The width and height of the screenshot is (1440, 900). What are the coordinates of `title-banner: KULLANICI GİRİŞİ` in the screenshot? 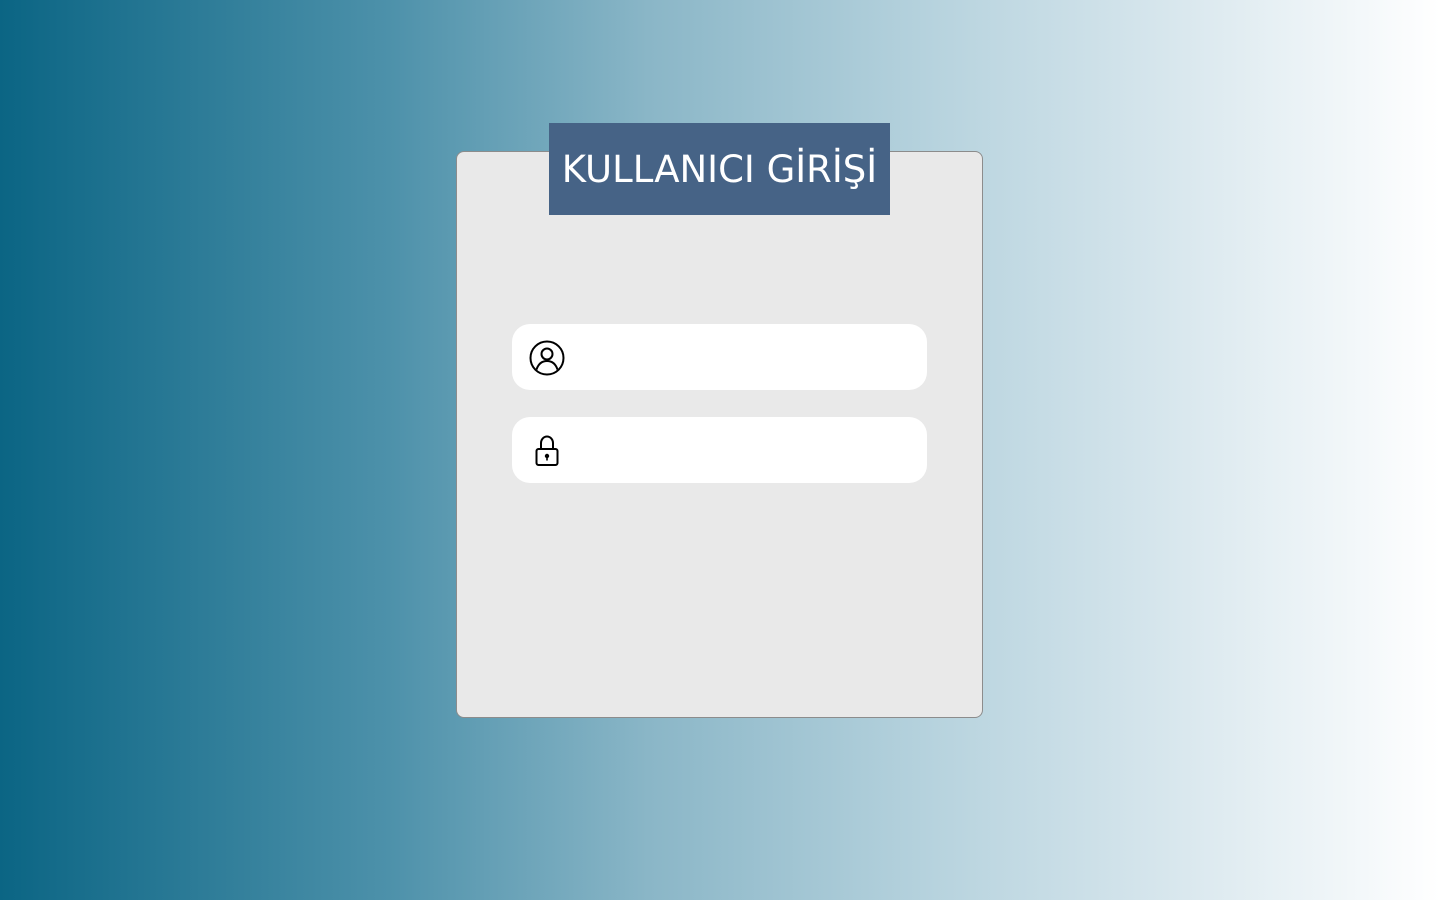 It's located at (719, 169).